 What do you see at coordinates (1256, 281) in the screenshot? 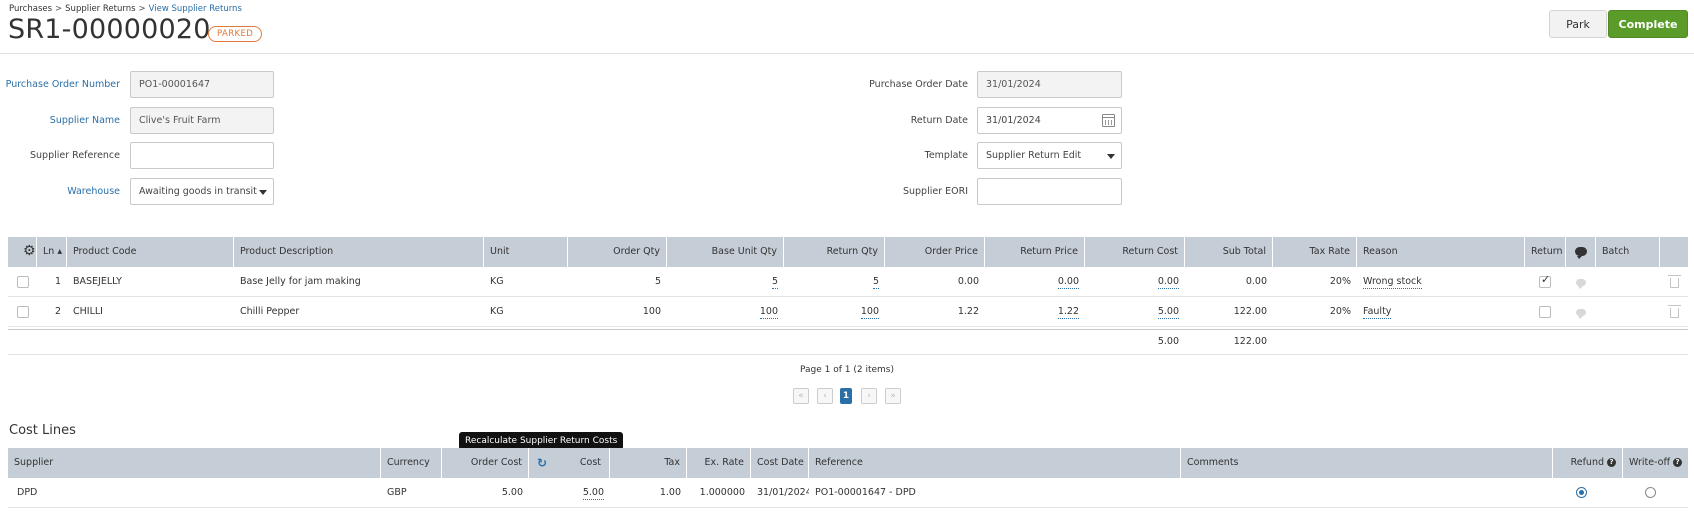
I see `cell-sub-total: 0.00` at bounding box center [1256, 281].